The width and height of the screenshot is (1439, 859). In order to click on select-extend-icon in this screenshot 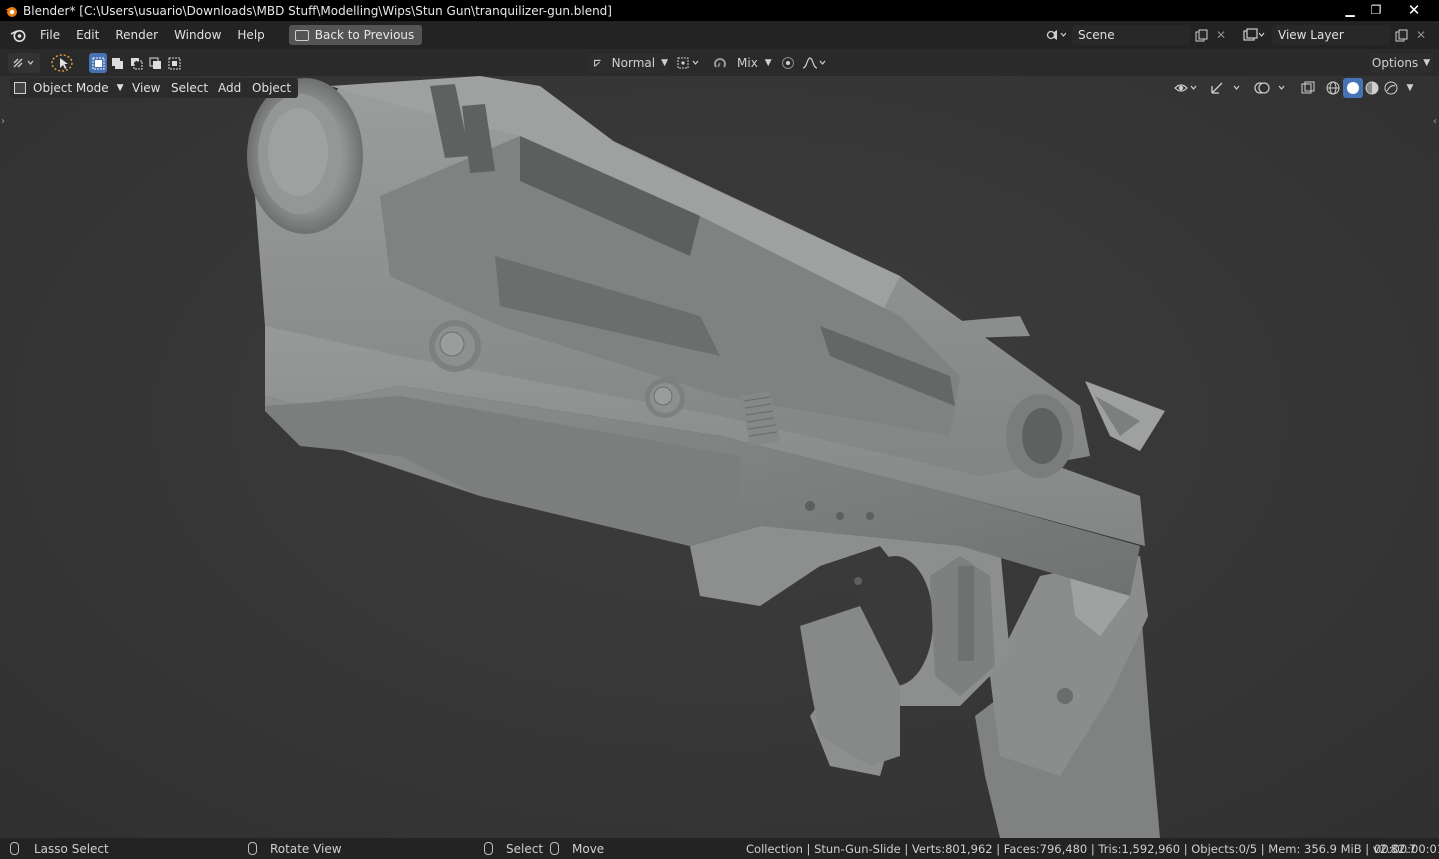, I will do `click(117, 63)`.